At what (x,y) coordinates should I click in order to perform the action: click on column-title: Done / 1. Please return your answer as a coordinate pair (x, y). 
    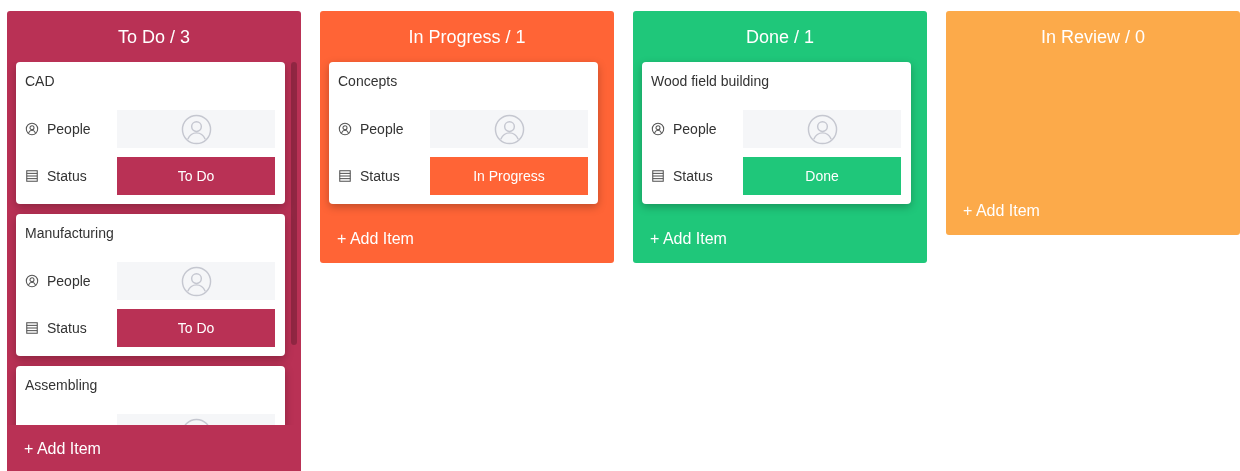
    Looking at the image, I should click on (779, 37).